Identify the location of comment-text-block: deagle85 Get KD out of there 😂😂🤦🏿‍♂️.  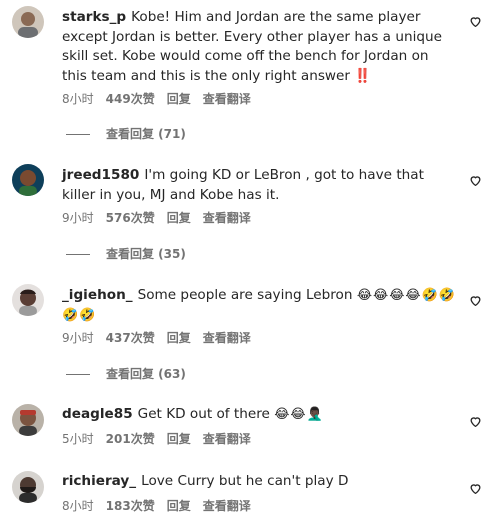
(259, 415).